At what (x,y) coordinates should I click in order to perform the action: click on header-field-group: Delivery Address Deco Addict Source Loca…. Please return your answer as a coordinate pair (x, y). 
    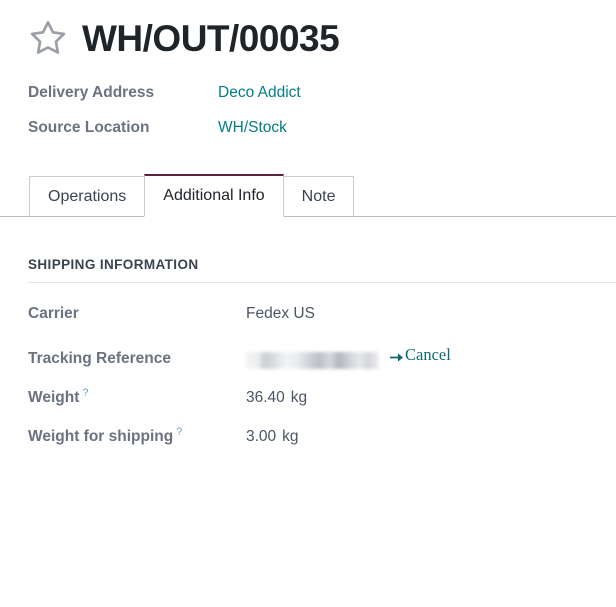
    Looking at the image, I should click on (322, 110).